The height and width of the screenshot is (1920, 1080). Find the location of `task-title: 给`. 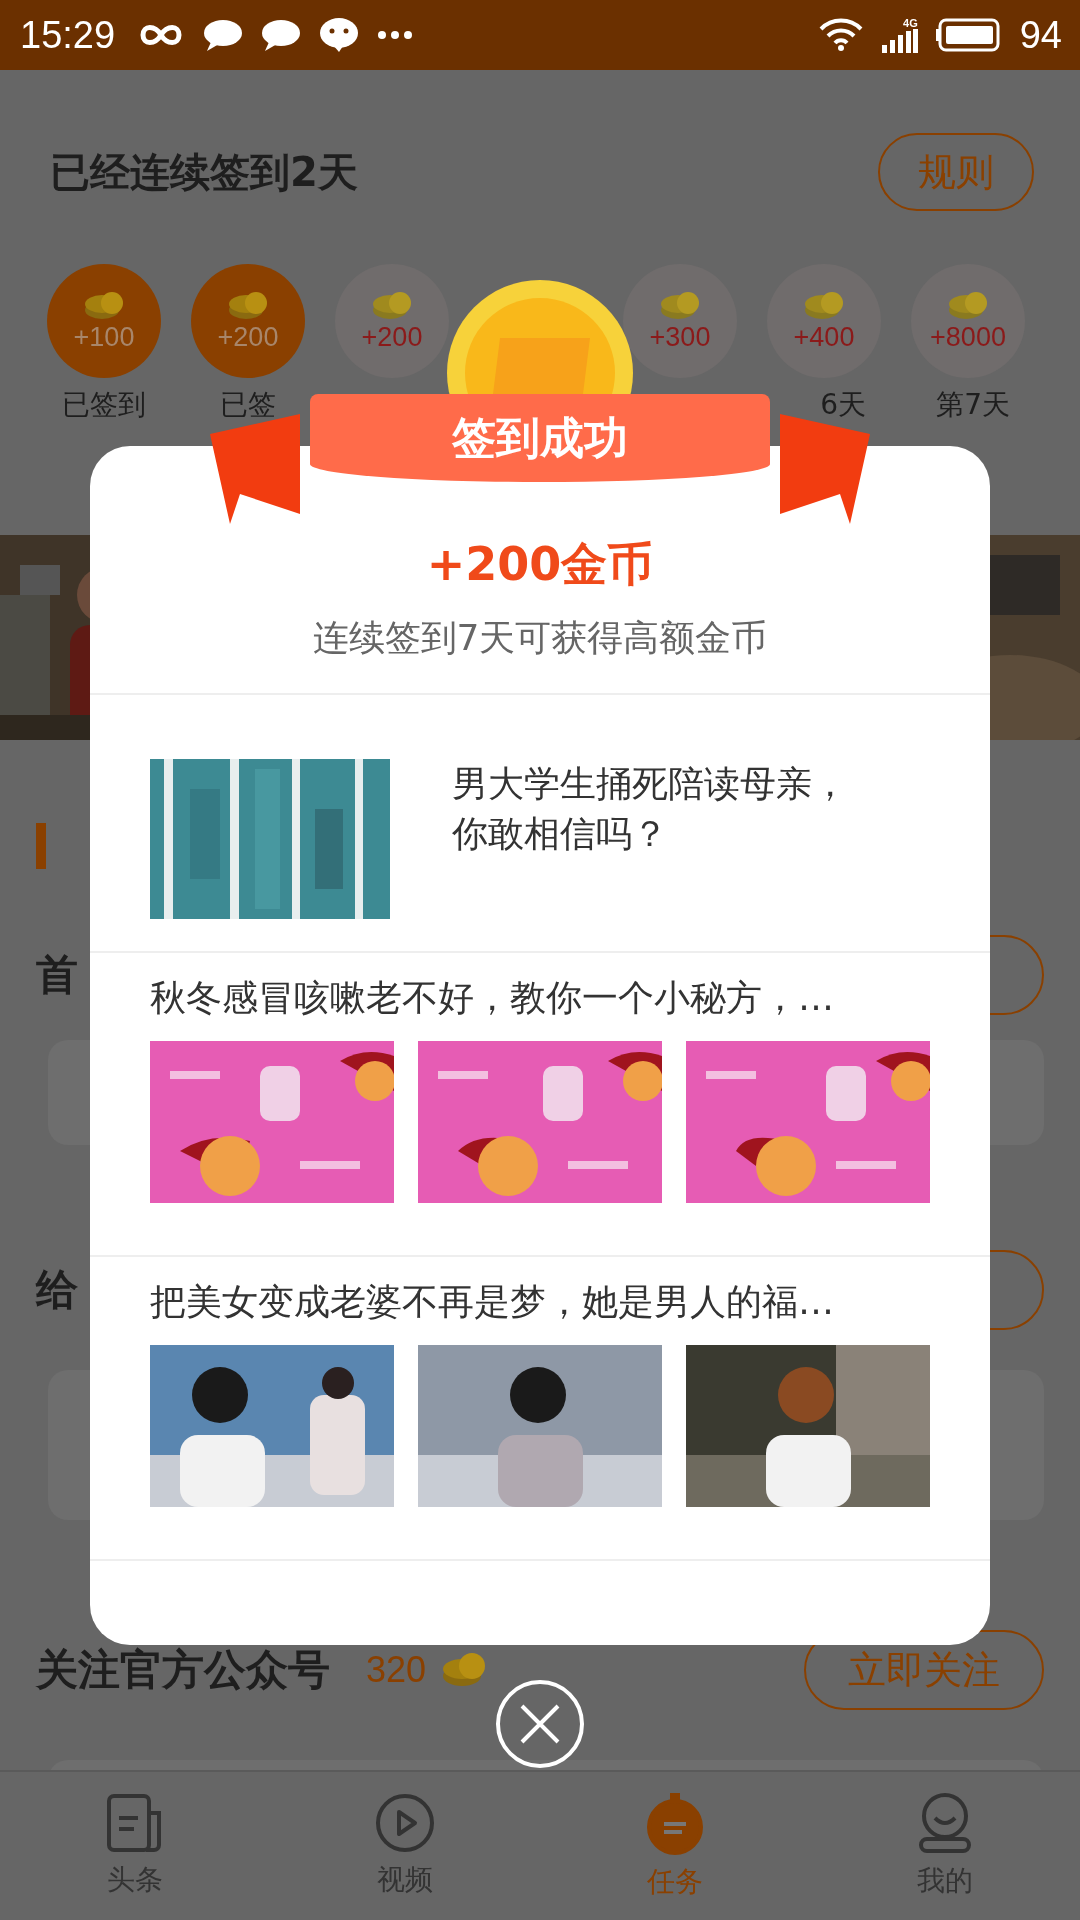

task-title: 给 is located at coordinates (57, 1290).